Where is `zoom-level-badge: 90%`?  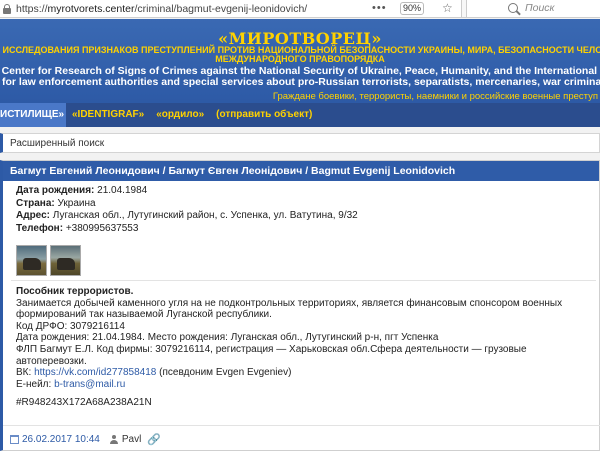
zoom-level-badge: 90% is located at coordinates (412, 8).